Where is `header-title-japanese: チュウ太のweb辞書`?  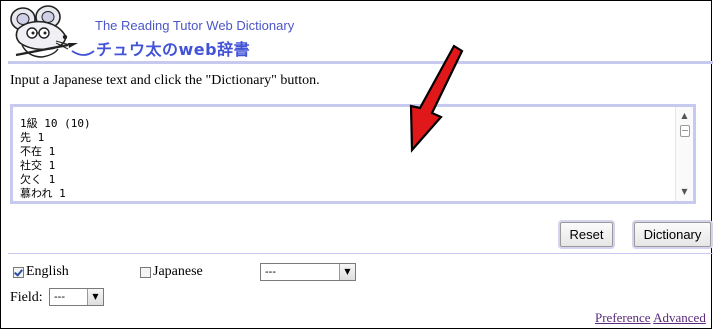 header-title-japanese: チュウ太のweb辞書 is located at coordinates (173, 49).